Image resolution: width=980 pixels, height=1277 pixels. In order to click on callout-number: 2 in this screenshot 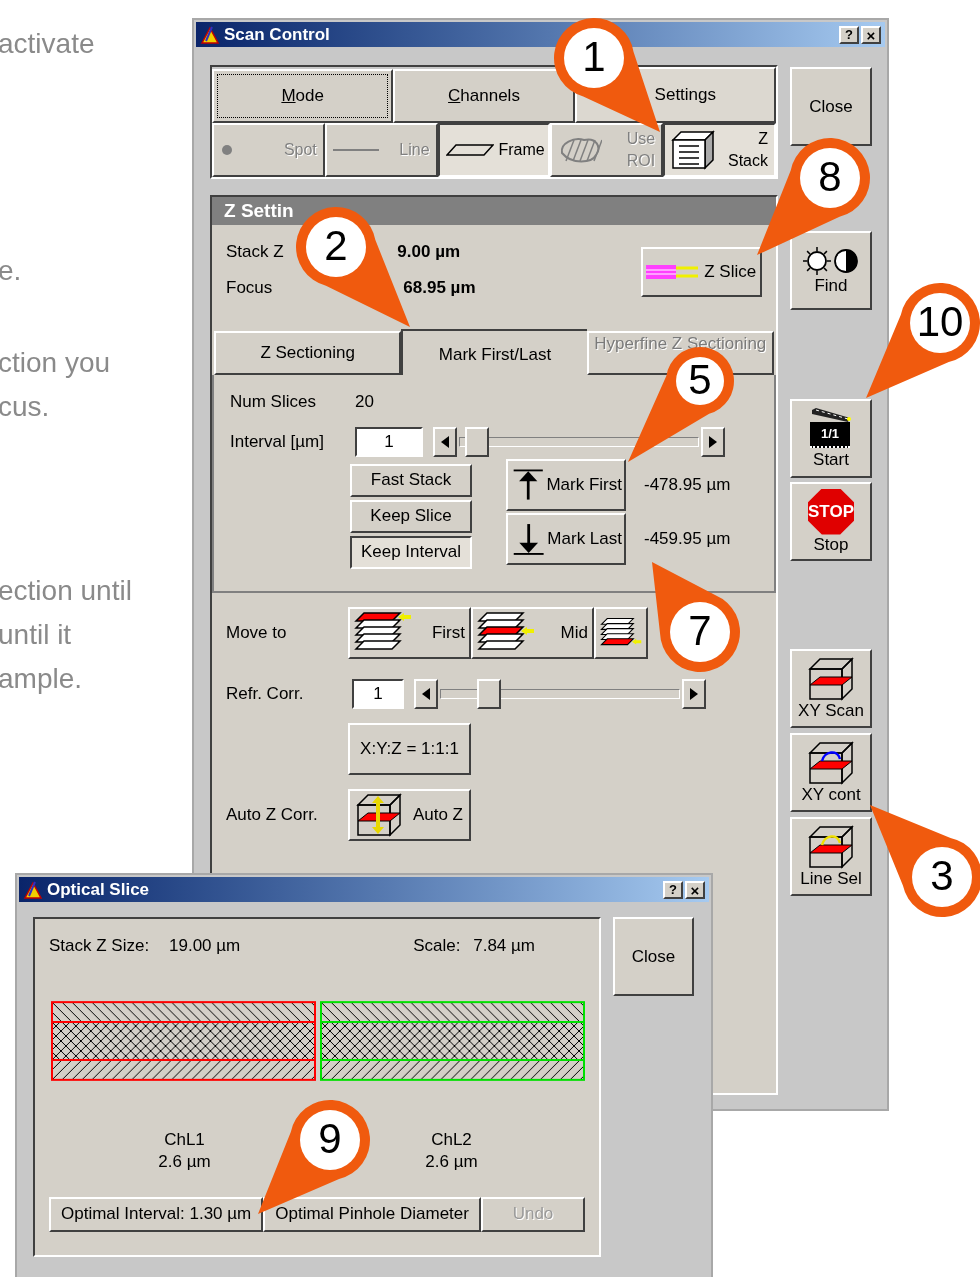, I will do `click(336, 246)`.